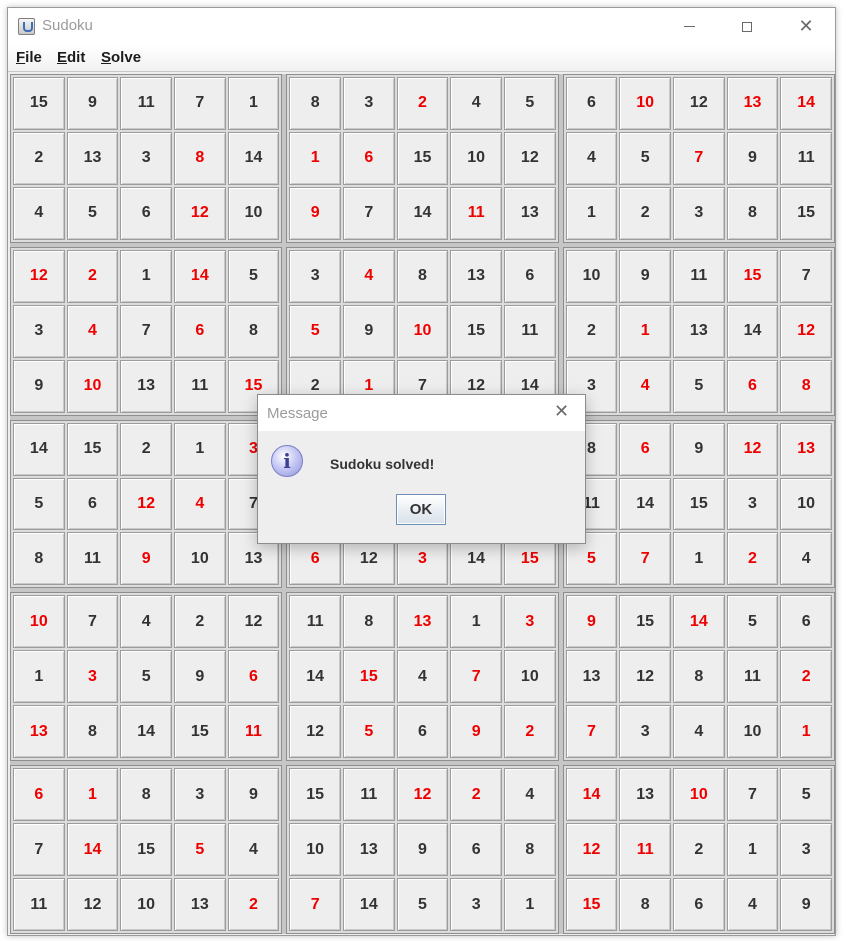  What do you see at coordinates (561, 412) in the screenshot?
I see `dialog-close-icon: ✕` at bounding box center [561, 412].